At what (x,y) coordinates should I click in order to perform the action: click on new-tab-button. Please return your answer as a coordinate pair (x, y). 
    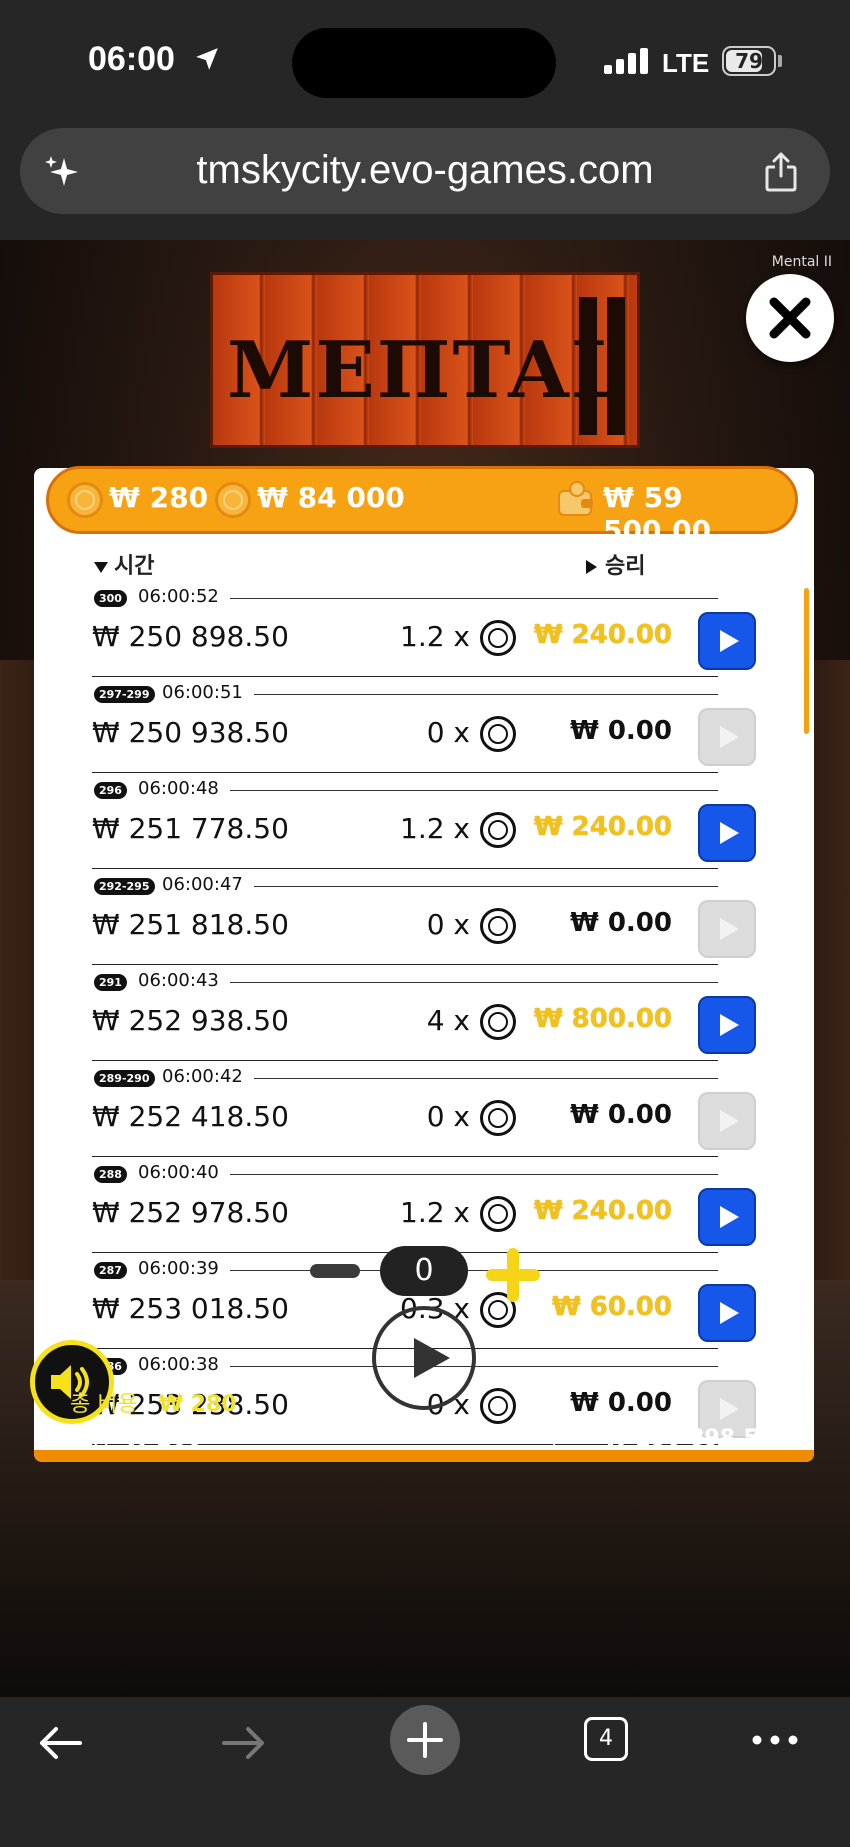
    Looking at the image, I should click on (425, 1740).